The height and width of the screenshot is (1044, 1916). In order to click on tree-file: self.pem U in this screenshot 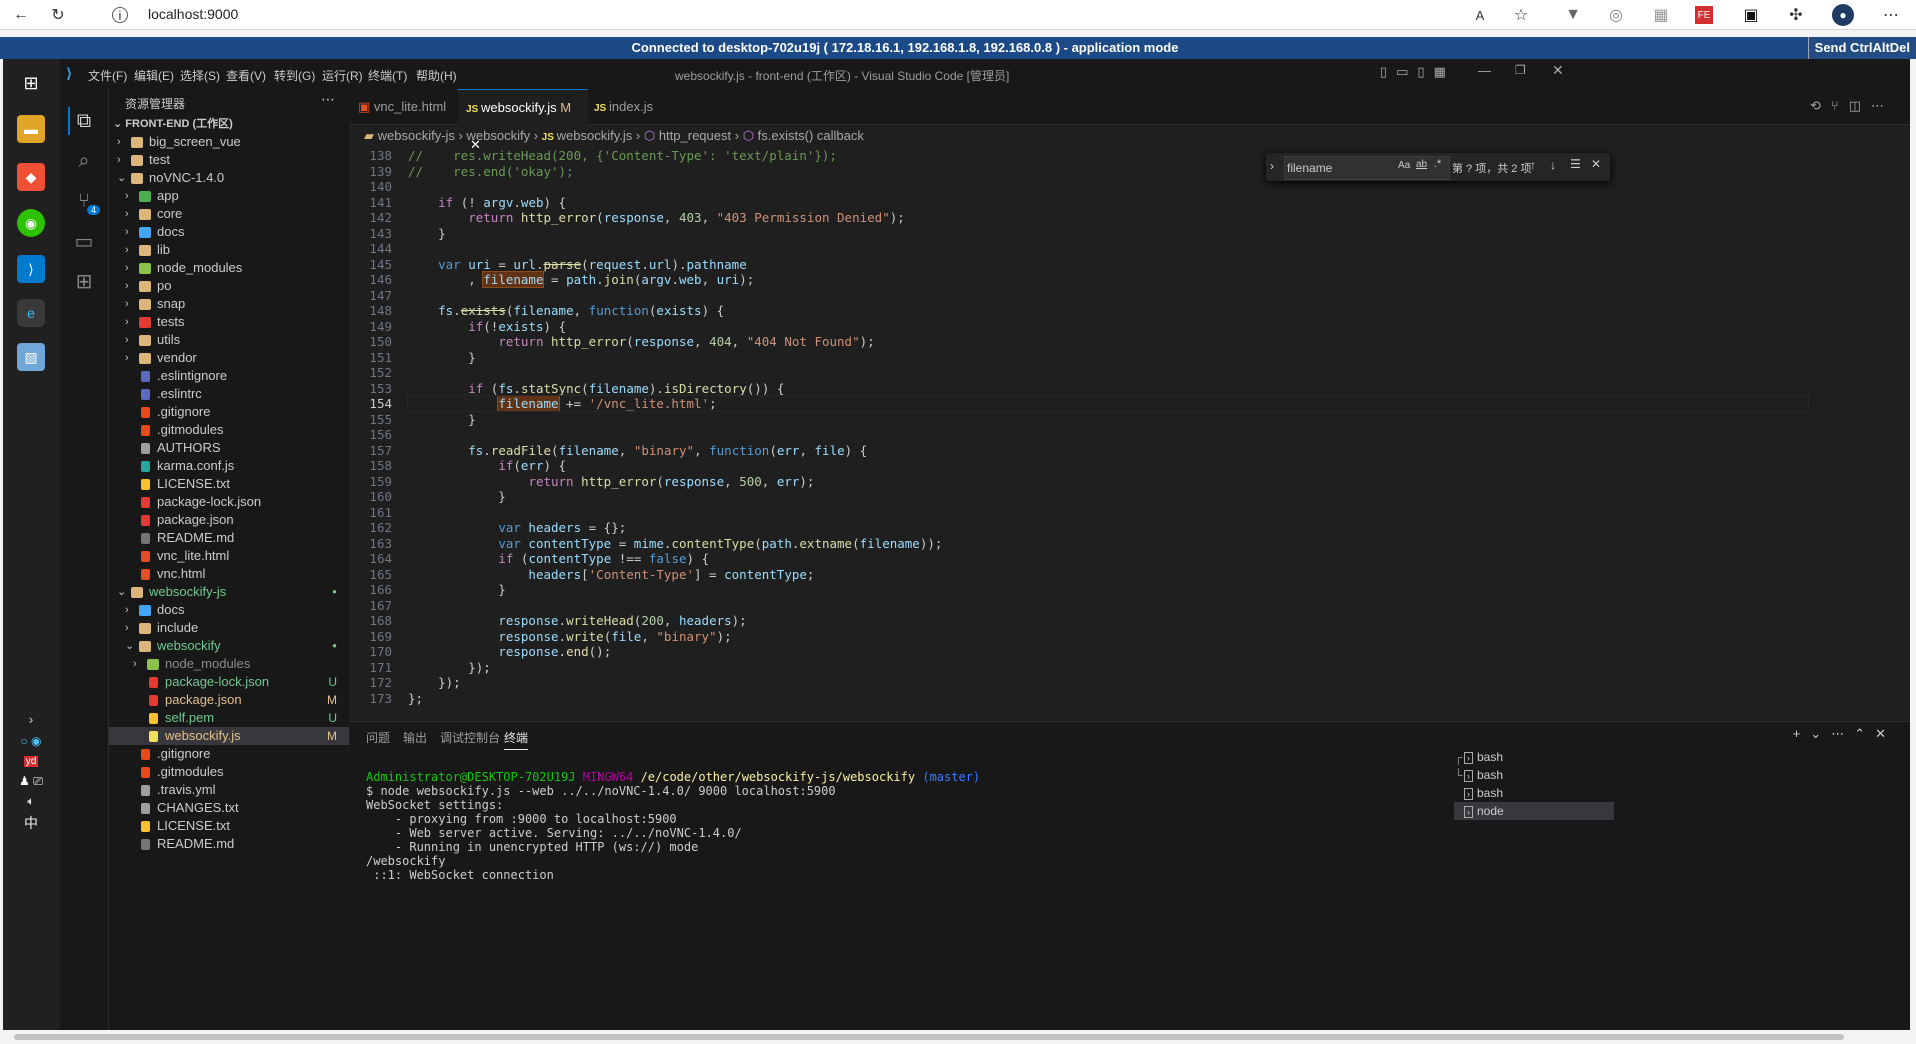, I will do `click(229, 718)`.